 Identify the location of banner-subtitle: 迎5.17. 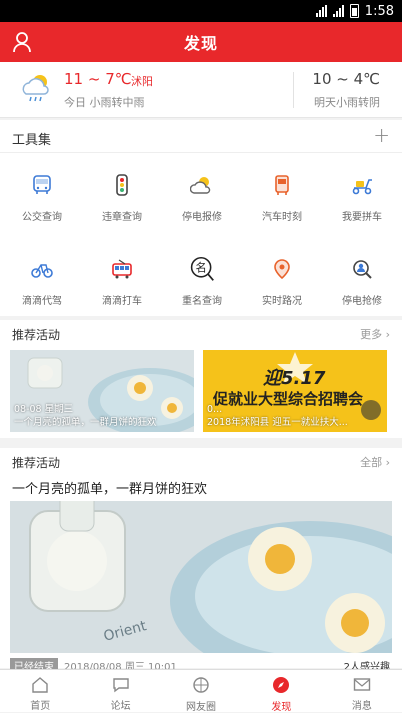
(294, 378).